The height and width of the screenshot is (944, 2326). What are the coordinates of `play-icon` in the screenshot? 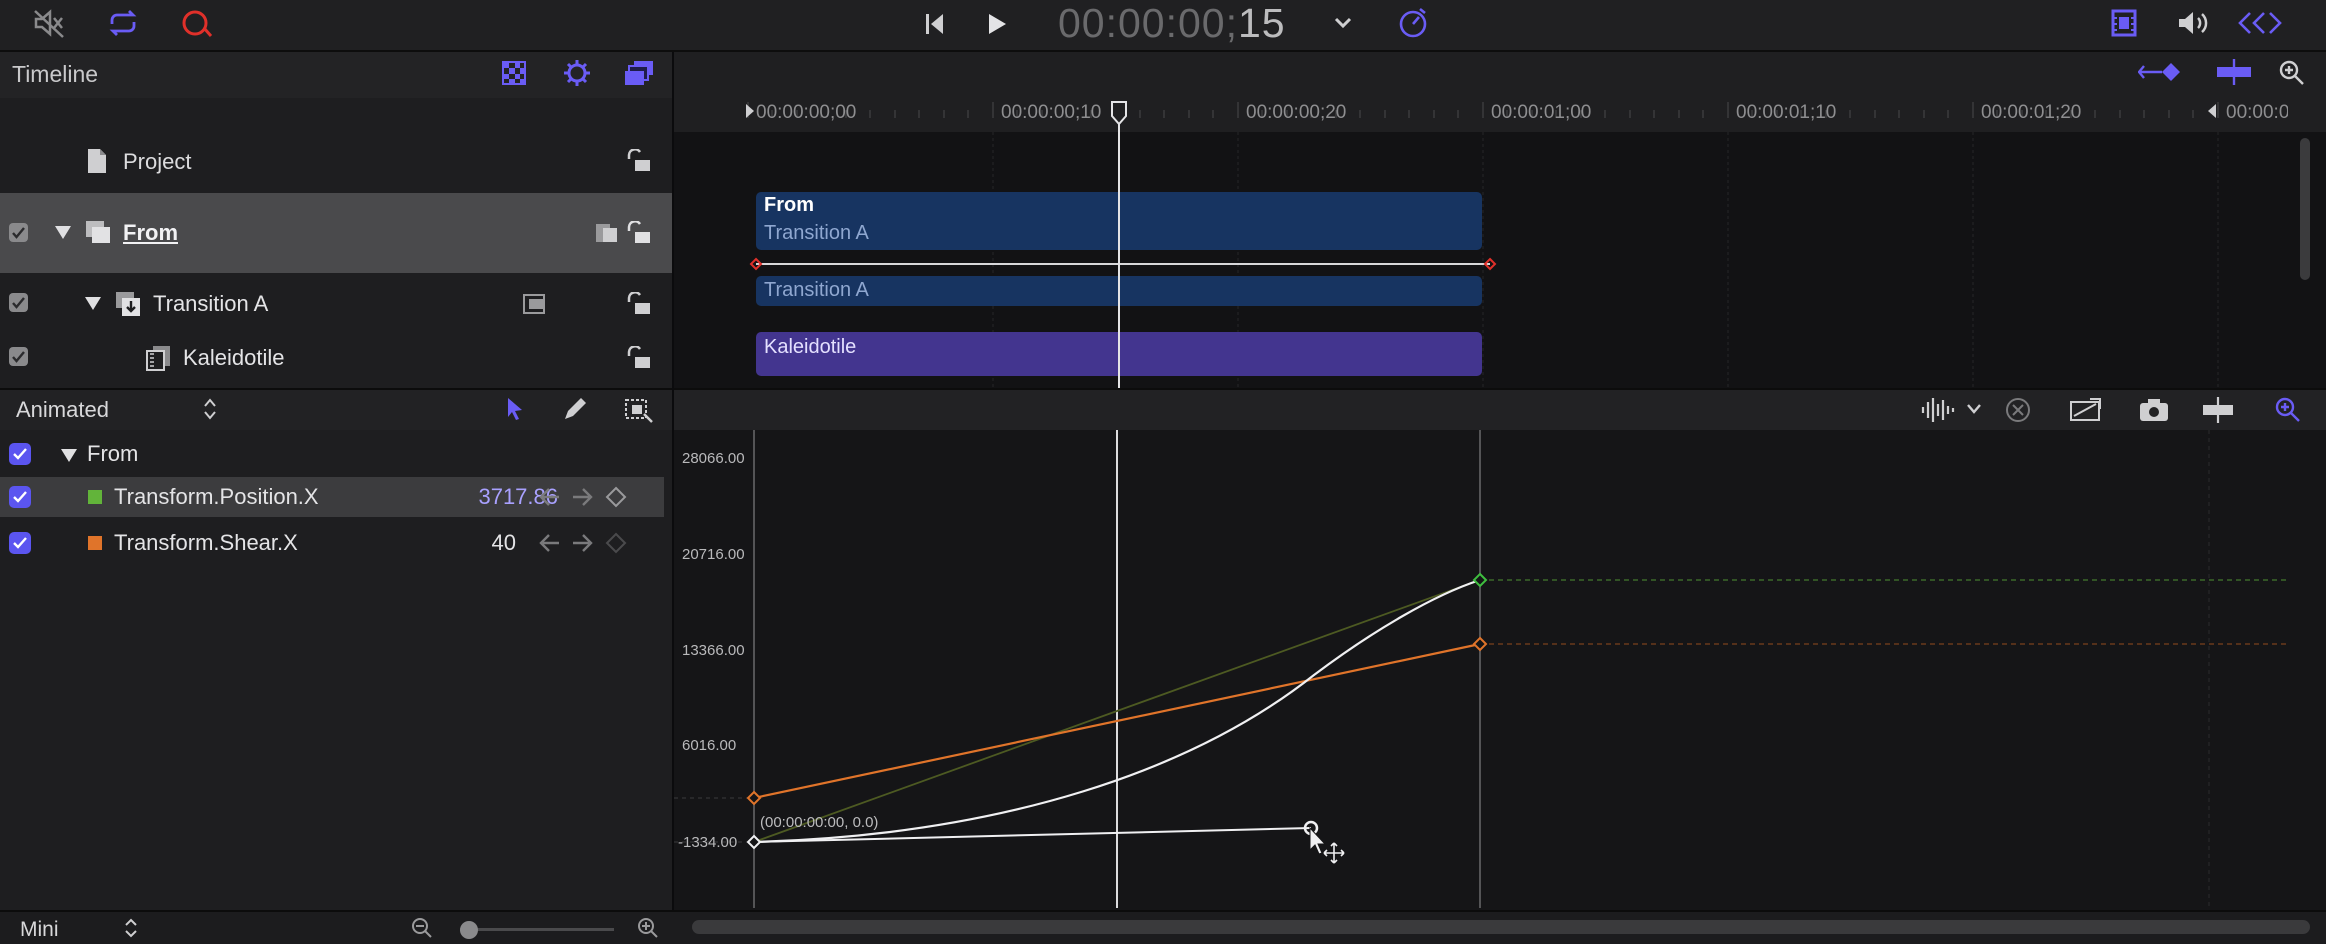 It's located at (997, 24).